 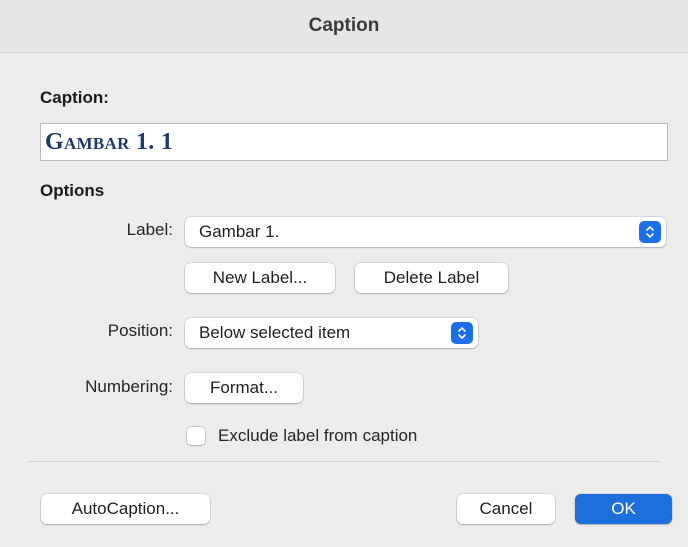 I want to click on options-heading: Options, so click(x=72, y=190).